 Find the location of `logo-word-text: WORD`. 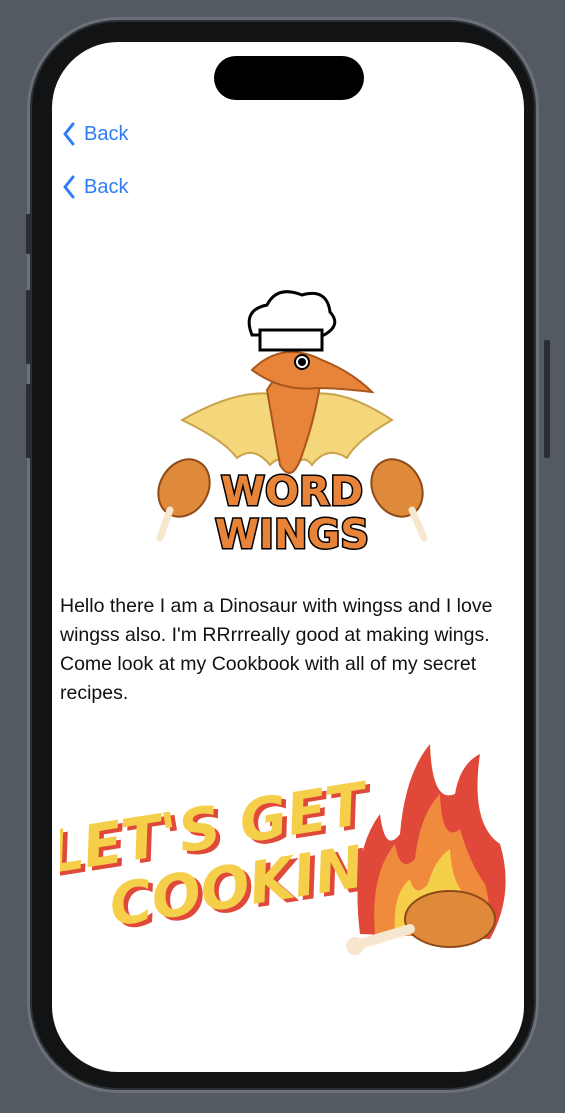

logo-word-text: WORD is located at coordinates (292, 492).